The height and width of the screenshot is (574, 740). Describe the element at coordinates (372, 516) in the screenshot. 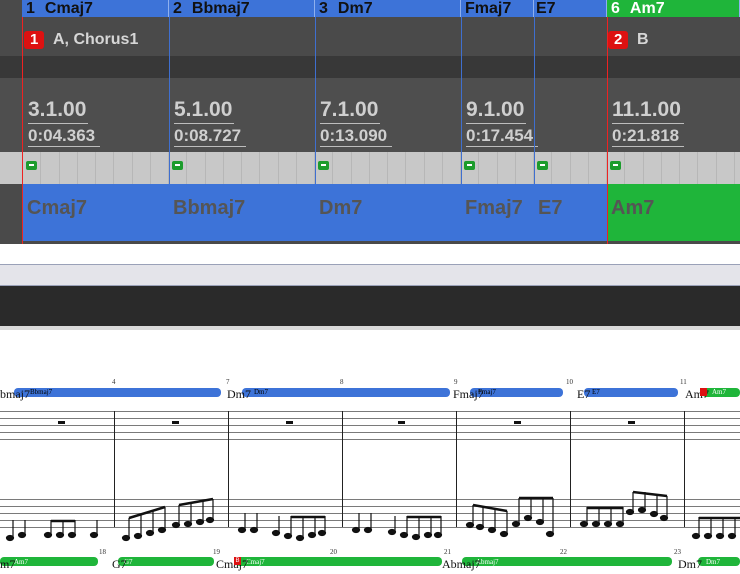

I see `notation-notes` at that location.